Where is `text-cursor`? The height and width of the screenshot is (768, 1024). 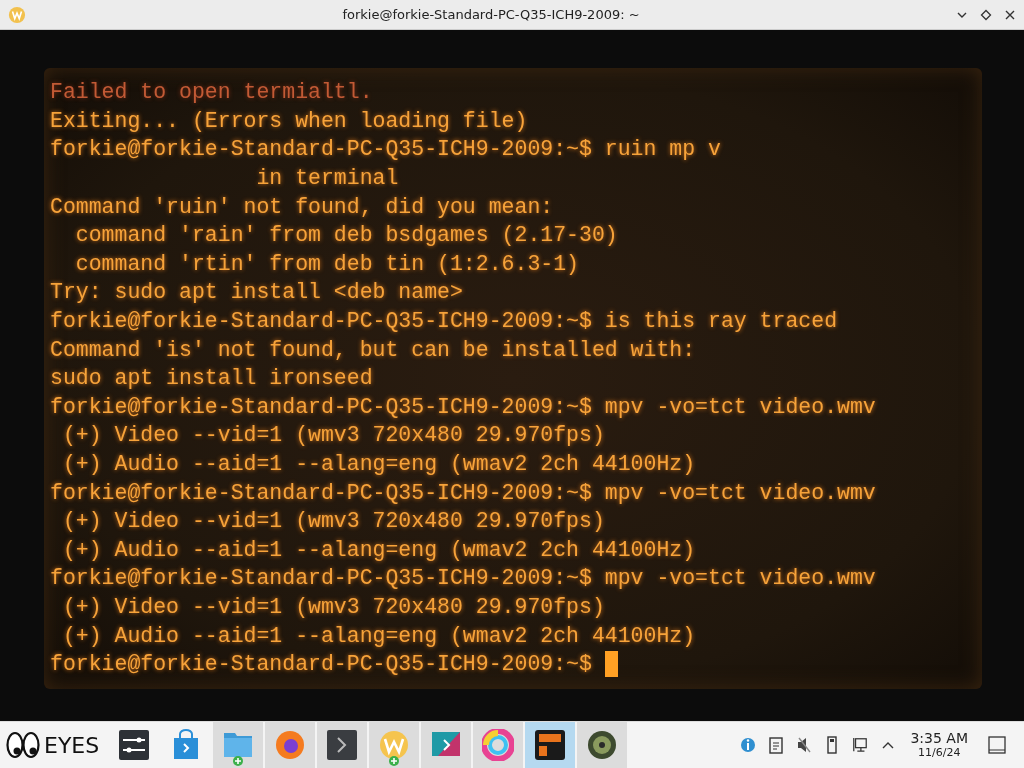
text-cursor is located at coordinates (611, 664).